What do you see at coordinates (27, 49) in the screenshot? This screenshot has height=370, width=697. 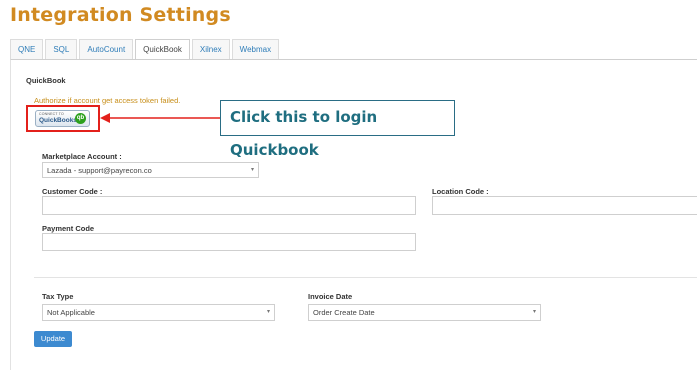 I see `tab-qne: QNE` at bounding box center [27, 49].